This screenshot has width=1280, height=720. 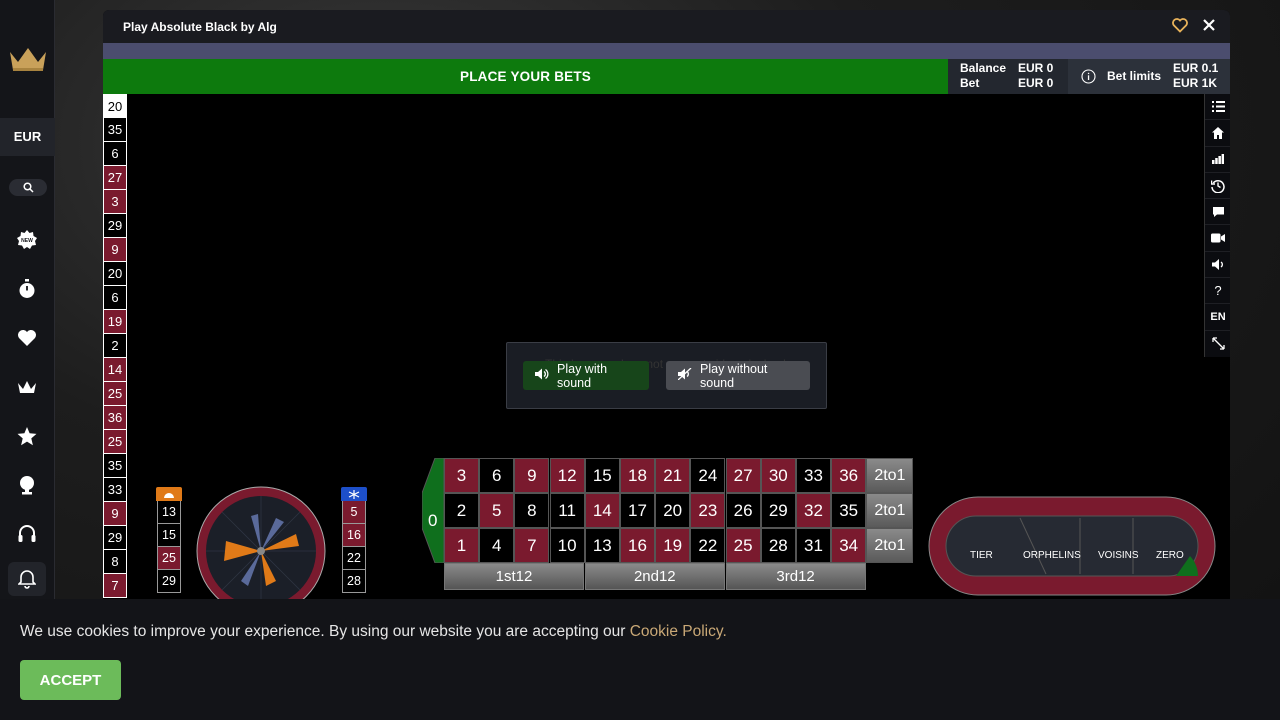 I want to click on number-cell: 9, so click(x=532, y=475).